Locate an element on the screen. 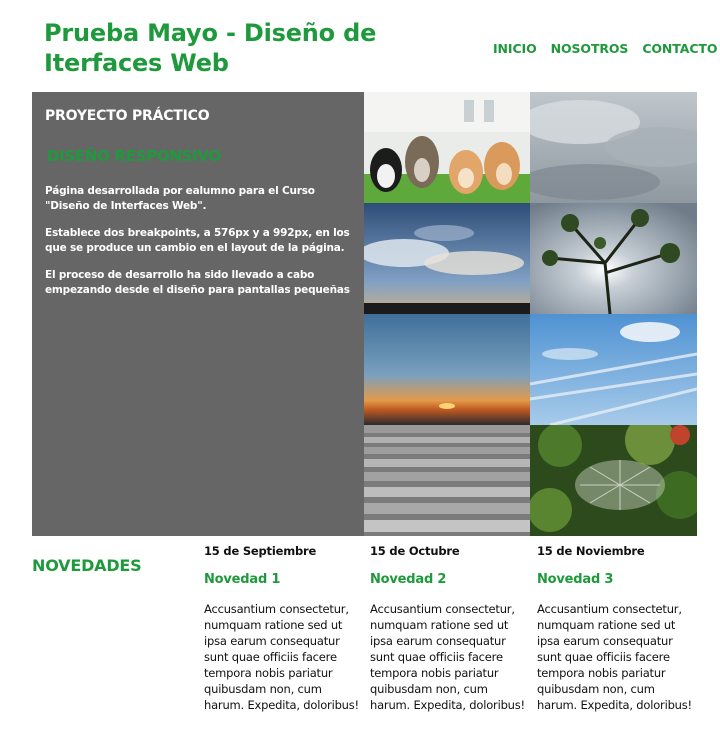 The width and height of the screenshot is (720, 742). site-title: Prueba Mayo - Diseño de Iterfaces Web is located at coordinates (210, 48).